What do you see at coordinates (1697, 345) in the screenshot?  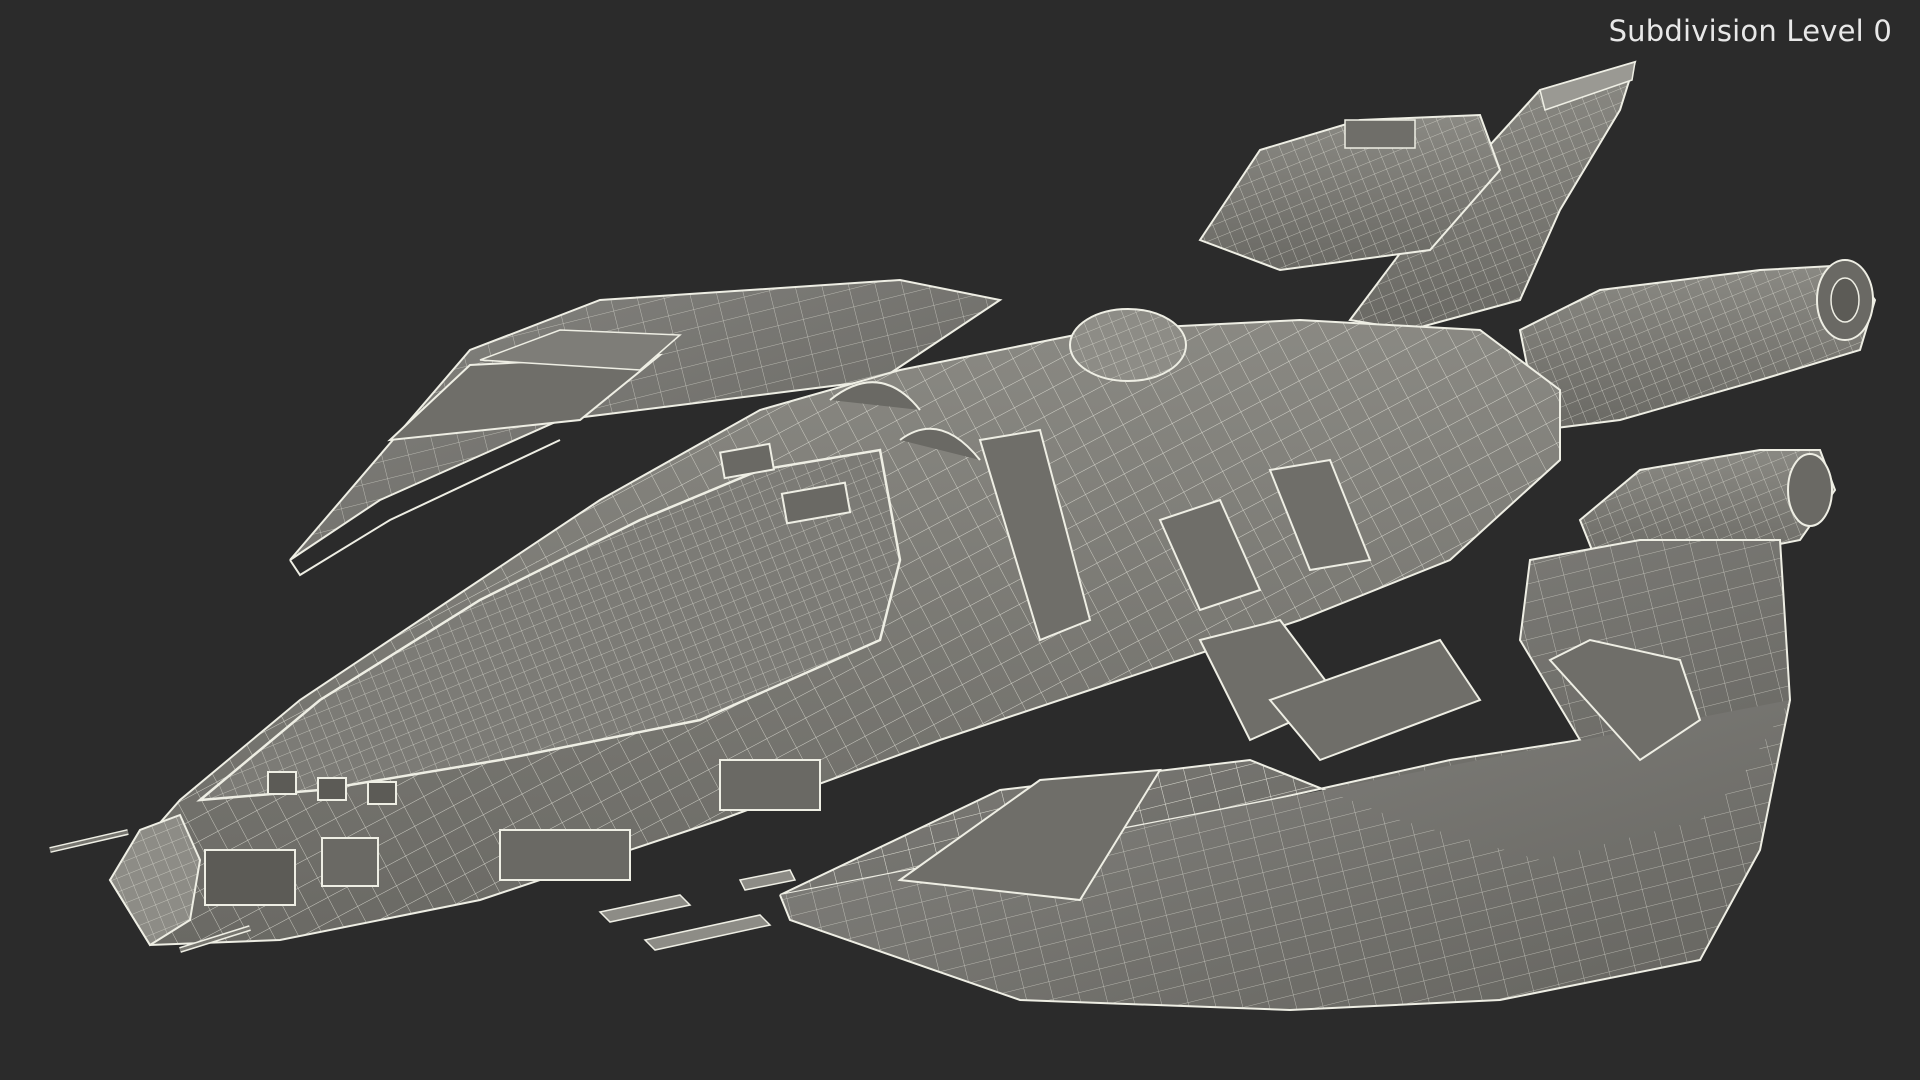 I see `right-engine` at bounding box center [1697, 345].